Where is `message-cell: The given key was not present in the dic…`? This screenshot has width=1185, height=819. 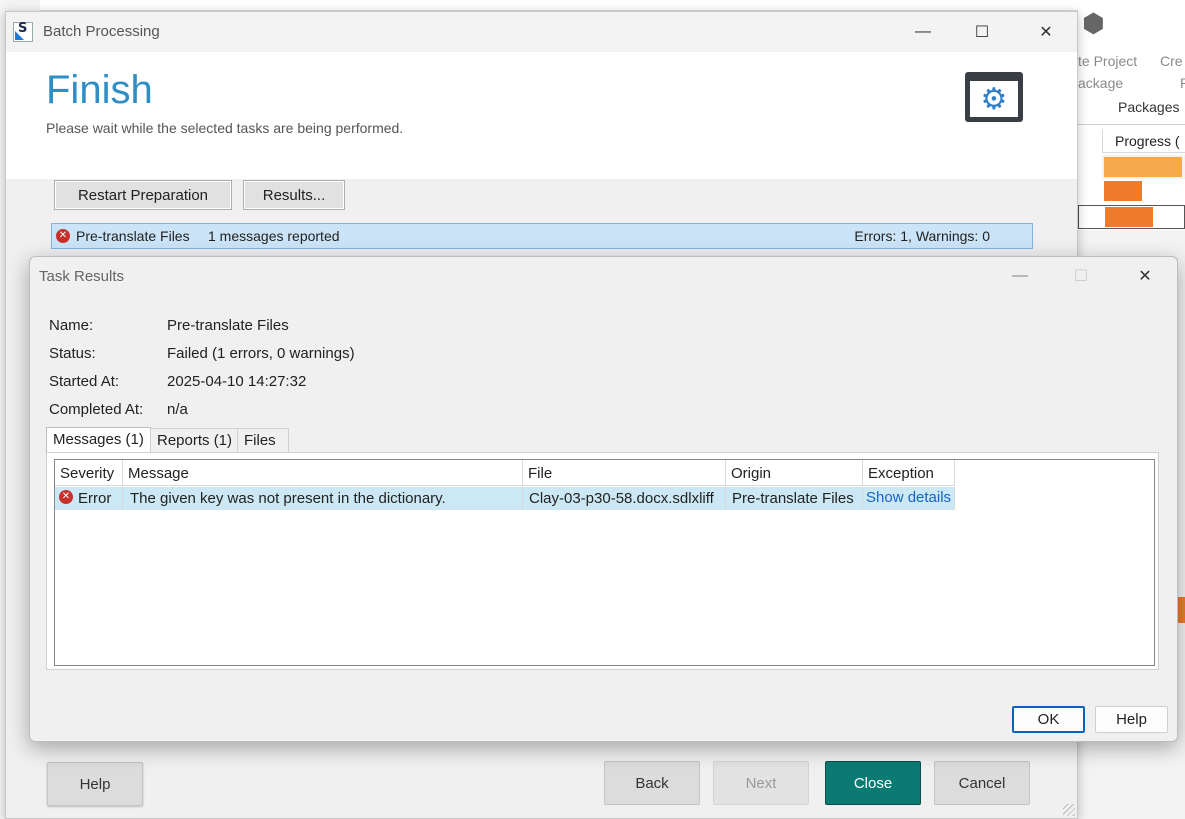
message-cell: The given key was not present in the dic… is located at coordinates (323, 498).